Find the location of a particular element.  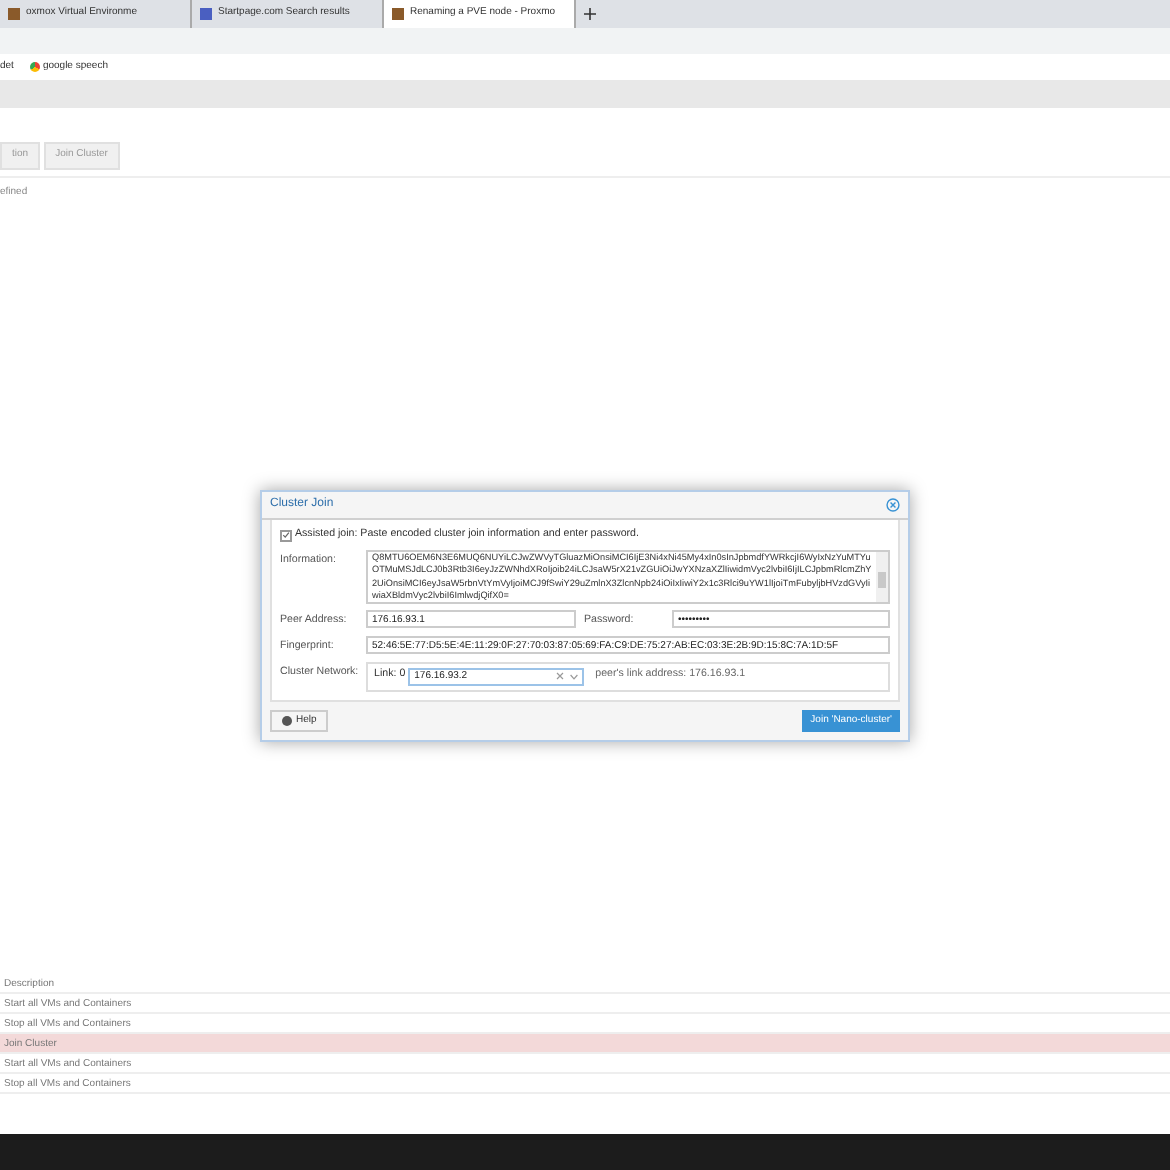

chevron-icon is located at coordinates (574, 676).